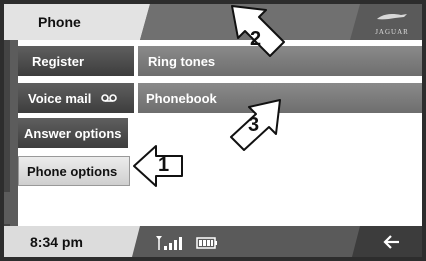 Image resolution: width=426 pixels, height=261 pixels. Describe the element at coordinates (206, 243) in the screenshot. I see `battery-icon` at that location.